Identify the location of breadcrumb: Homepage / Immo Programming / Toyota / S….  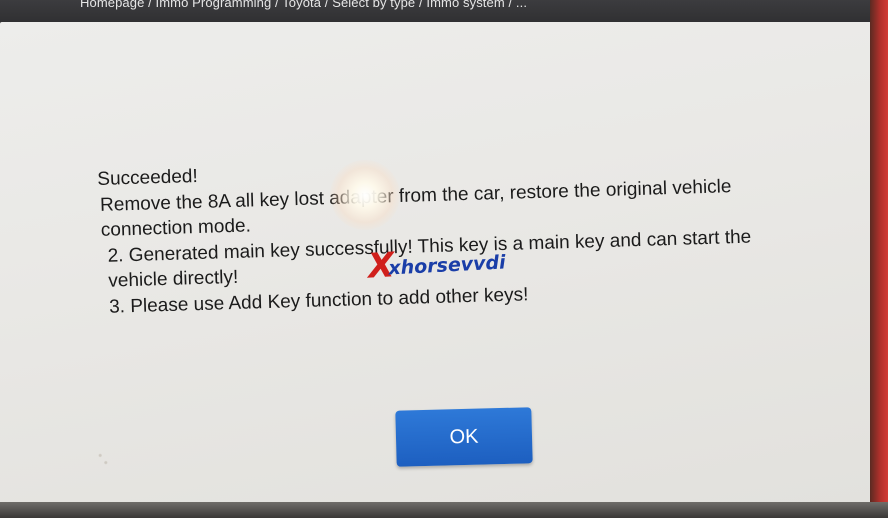
(303, 5).